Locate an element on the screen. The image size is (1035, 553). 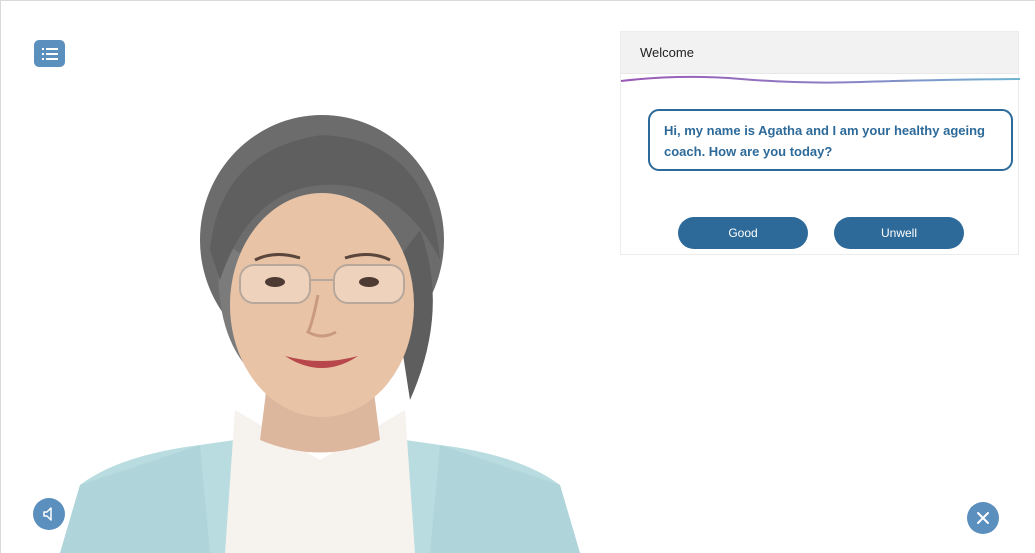
chat-panel-title: Welcome is located at coordinates (819, 53).